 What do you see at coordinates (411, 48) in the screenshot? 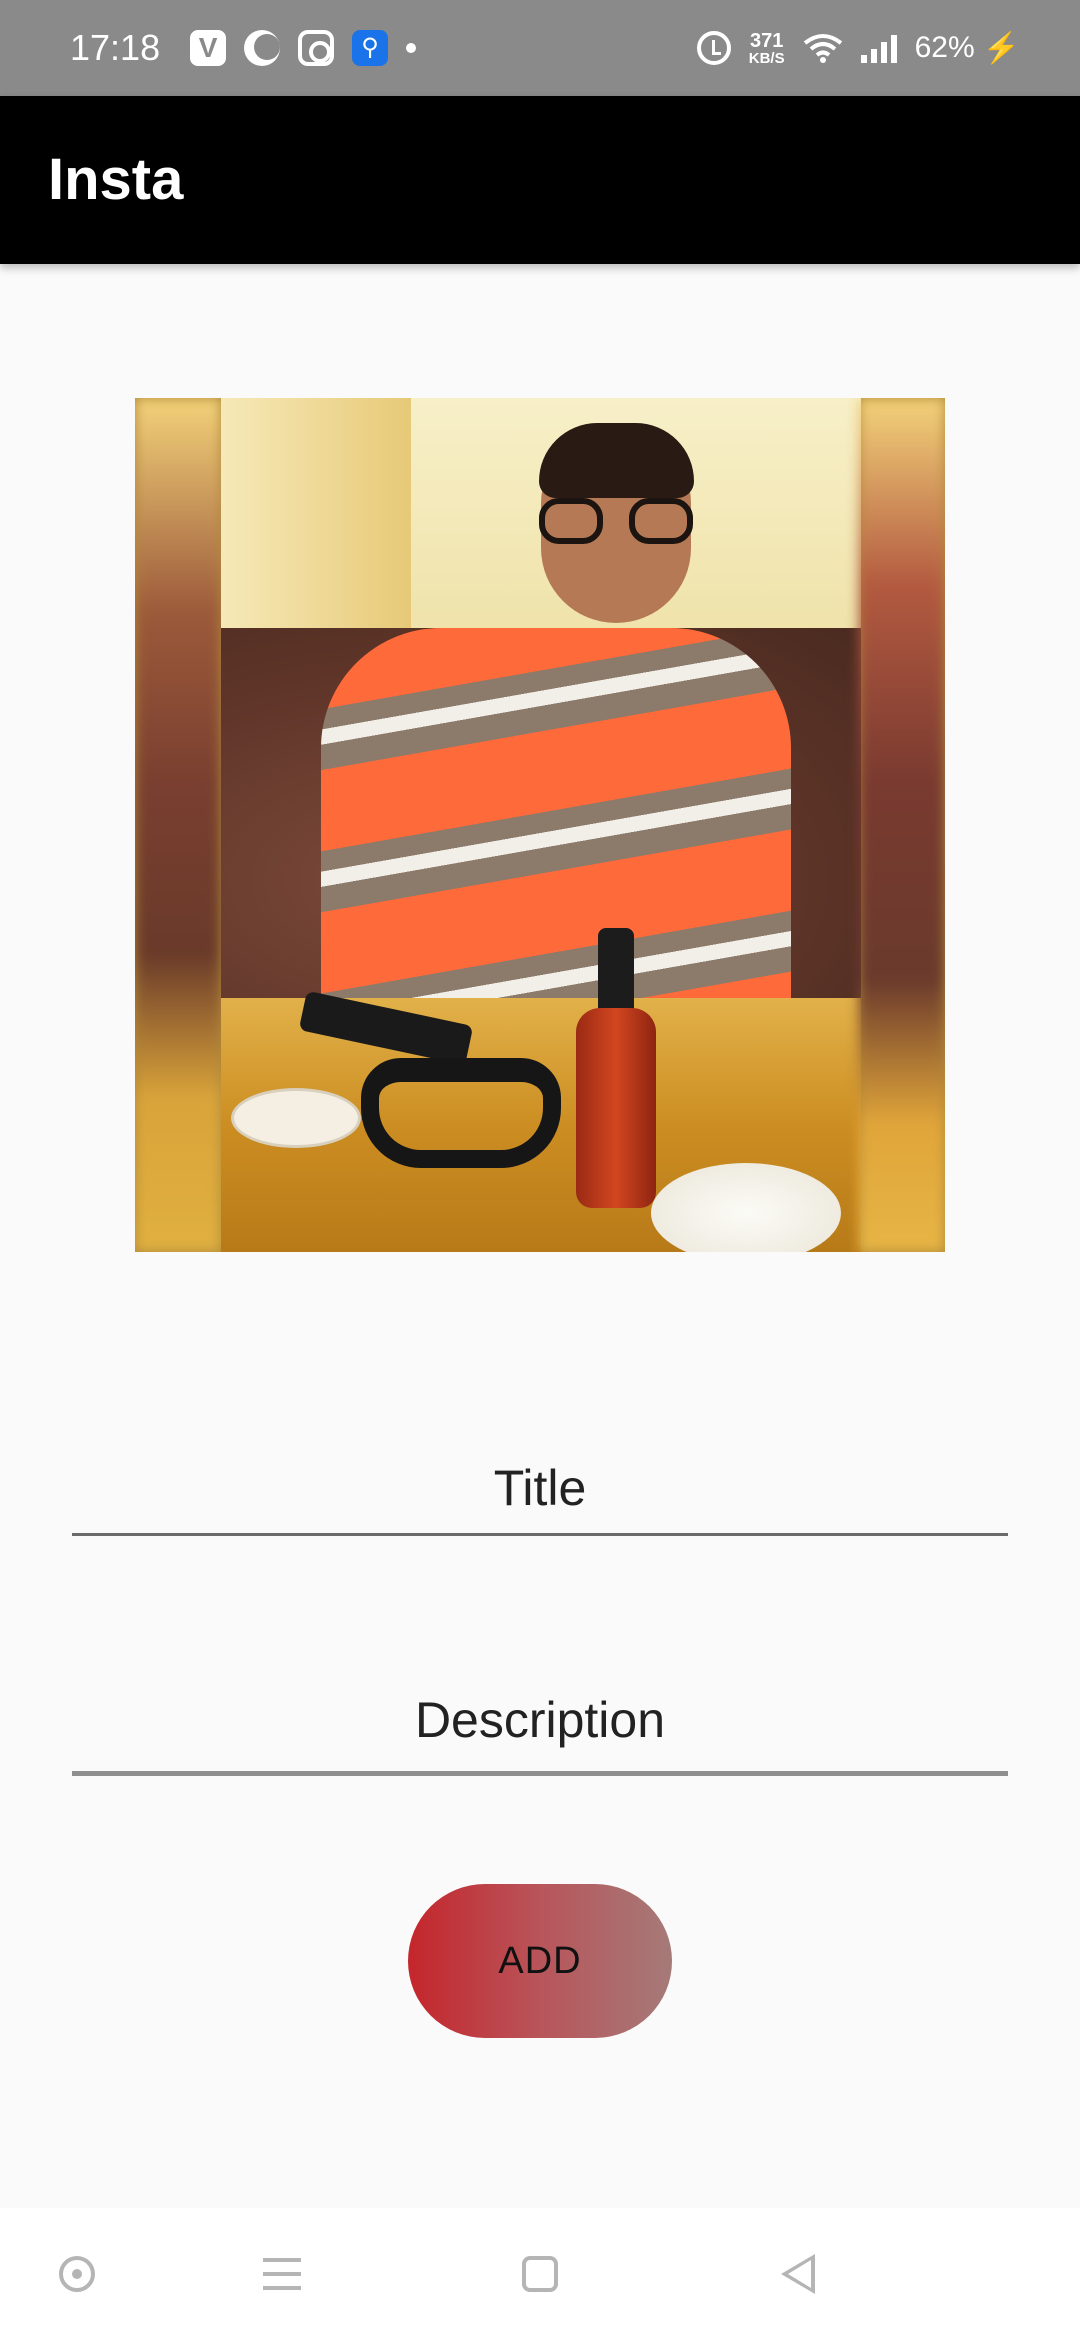
I see `notification-dot-icon` at bounding box center [411, 48].